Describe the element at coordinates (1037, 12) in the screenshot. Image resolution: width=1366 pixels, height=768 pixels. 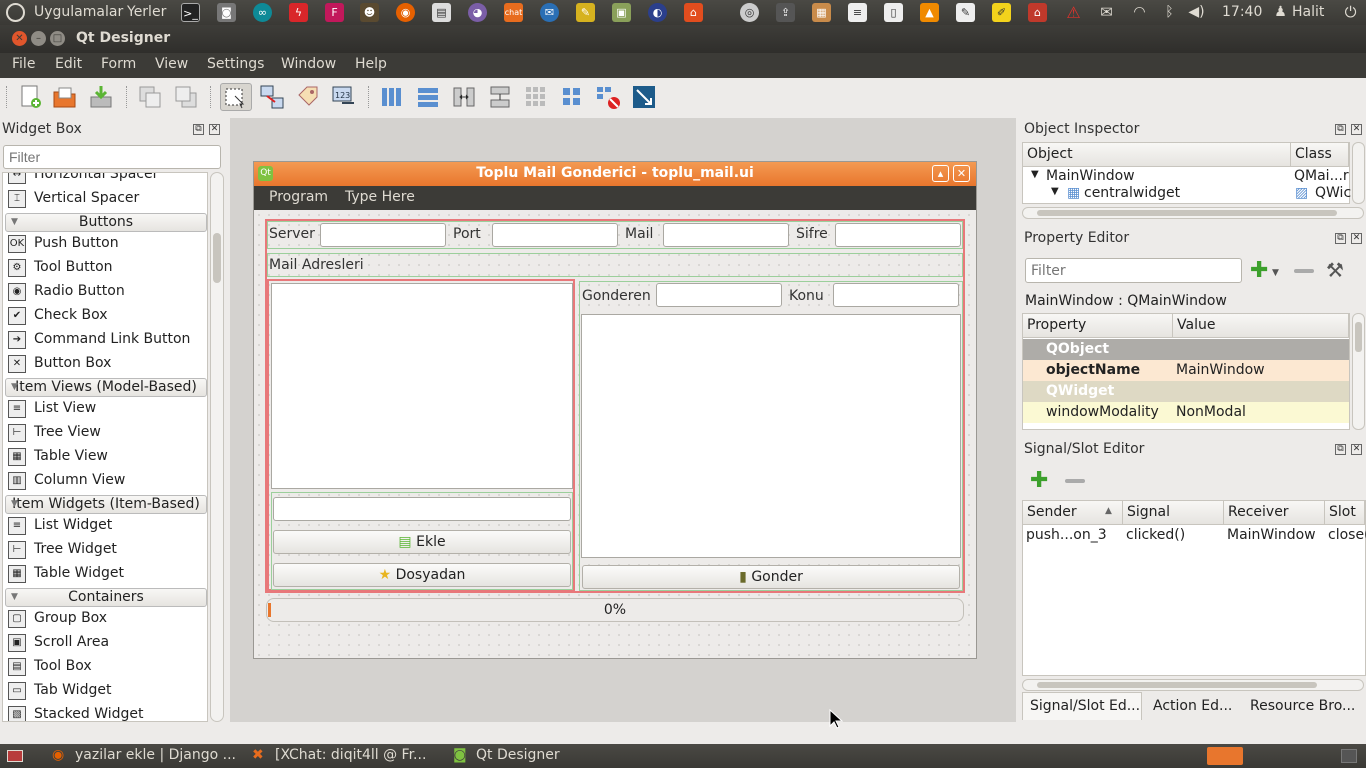
I see `home-icon: ⌂` at that location.